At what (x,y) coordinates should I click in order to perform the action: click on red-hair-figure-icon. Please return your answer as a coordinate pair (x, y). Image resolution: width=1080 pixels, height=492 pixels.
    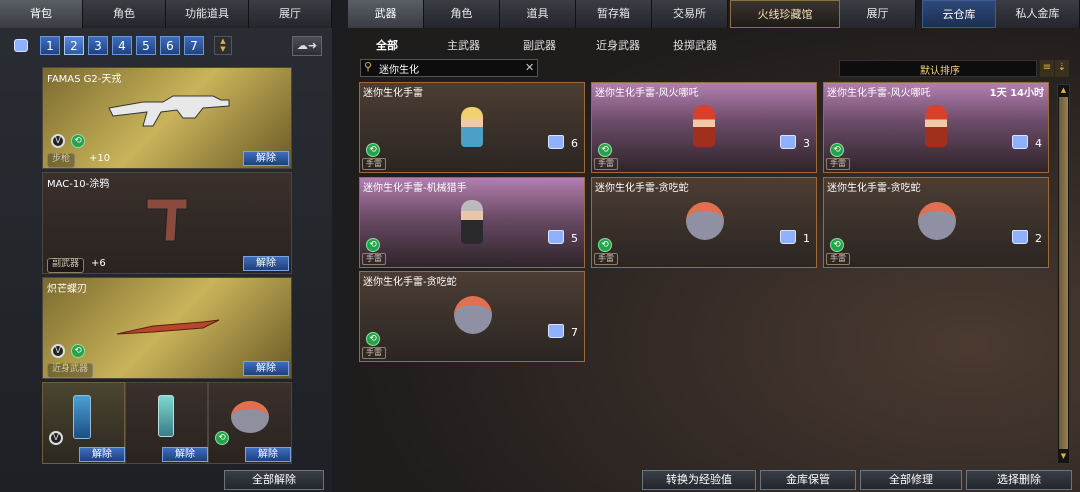
    Looking at the image, I should click on (936, 126).